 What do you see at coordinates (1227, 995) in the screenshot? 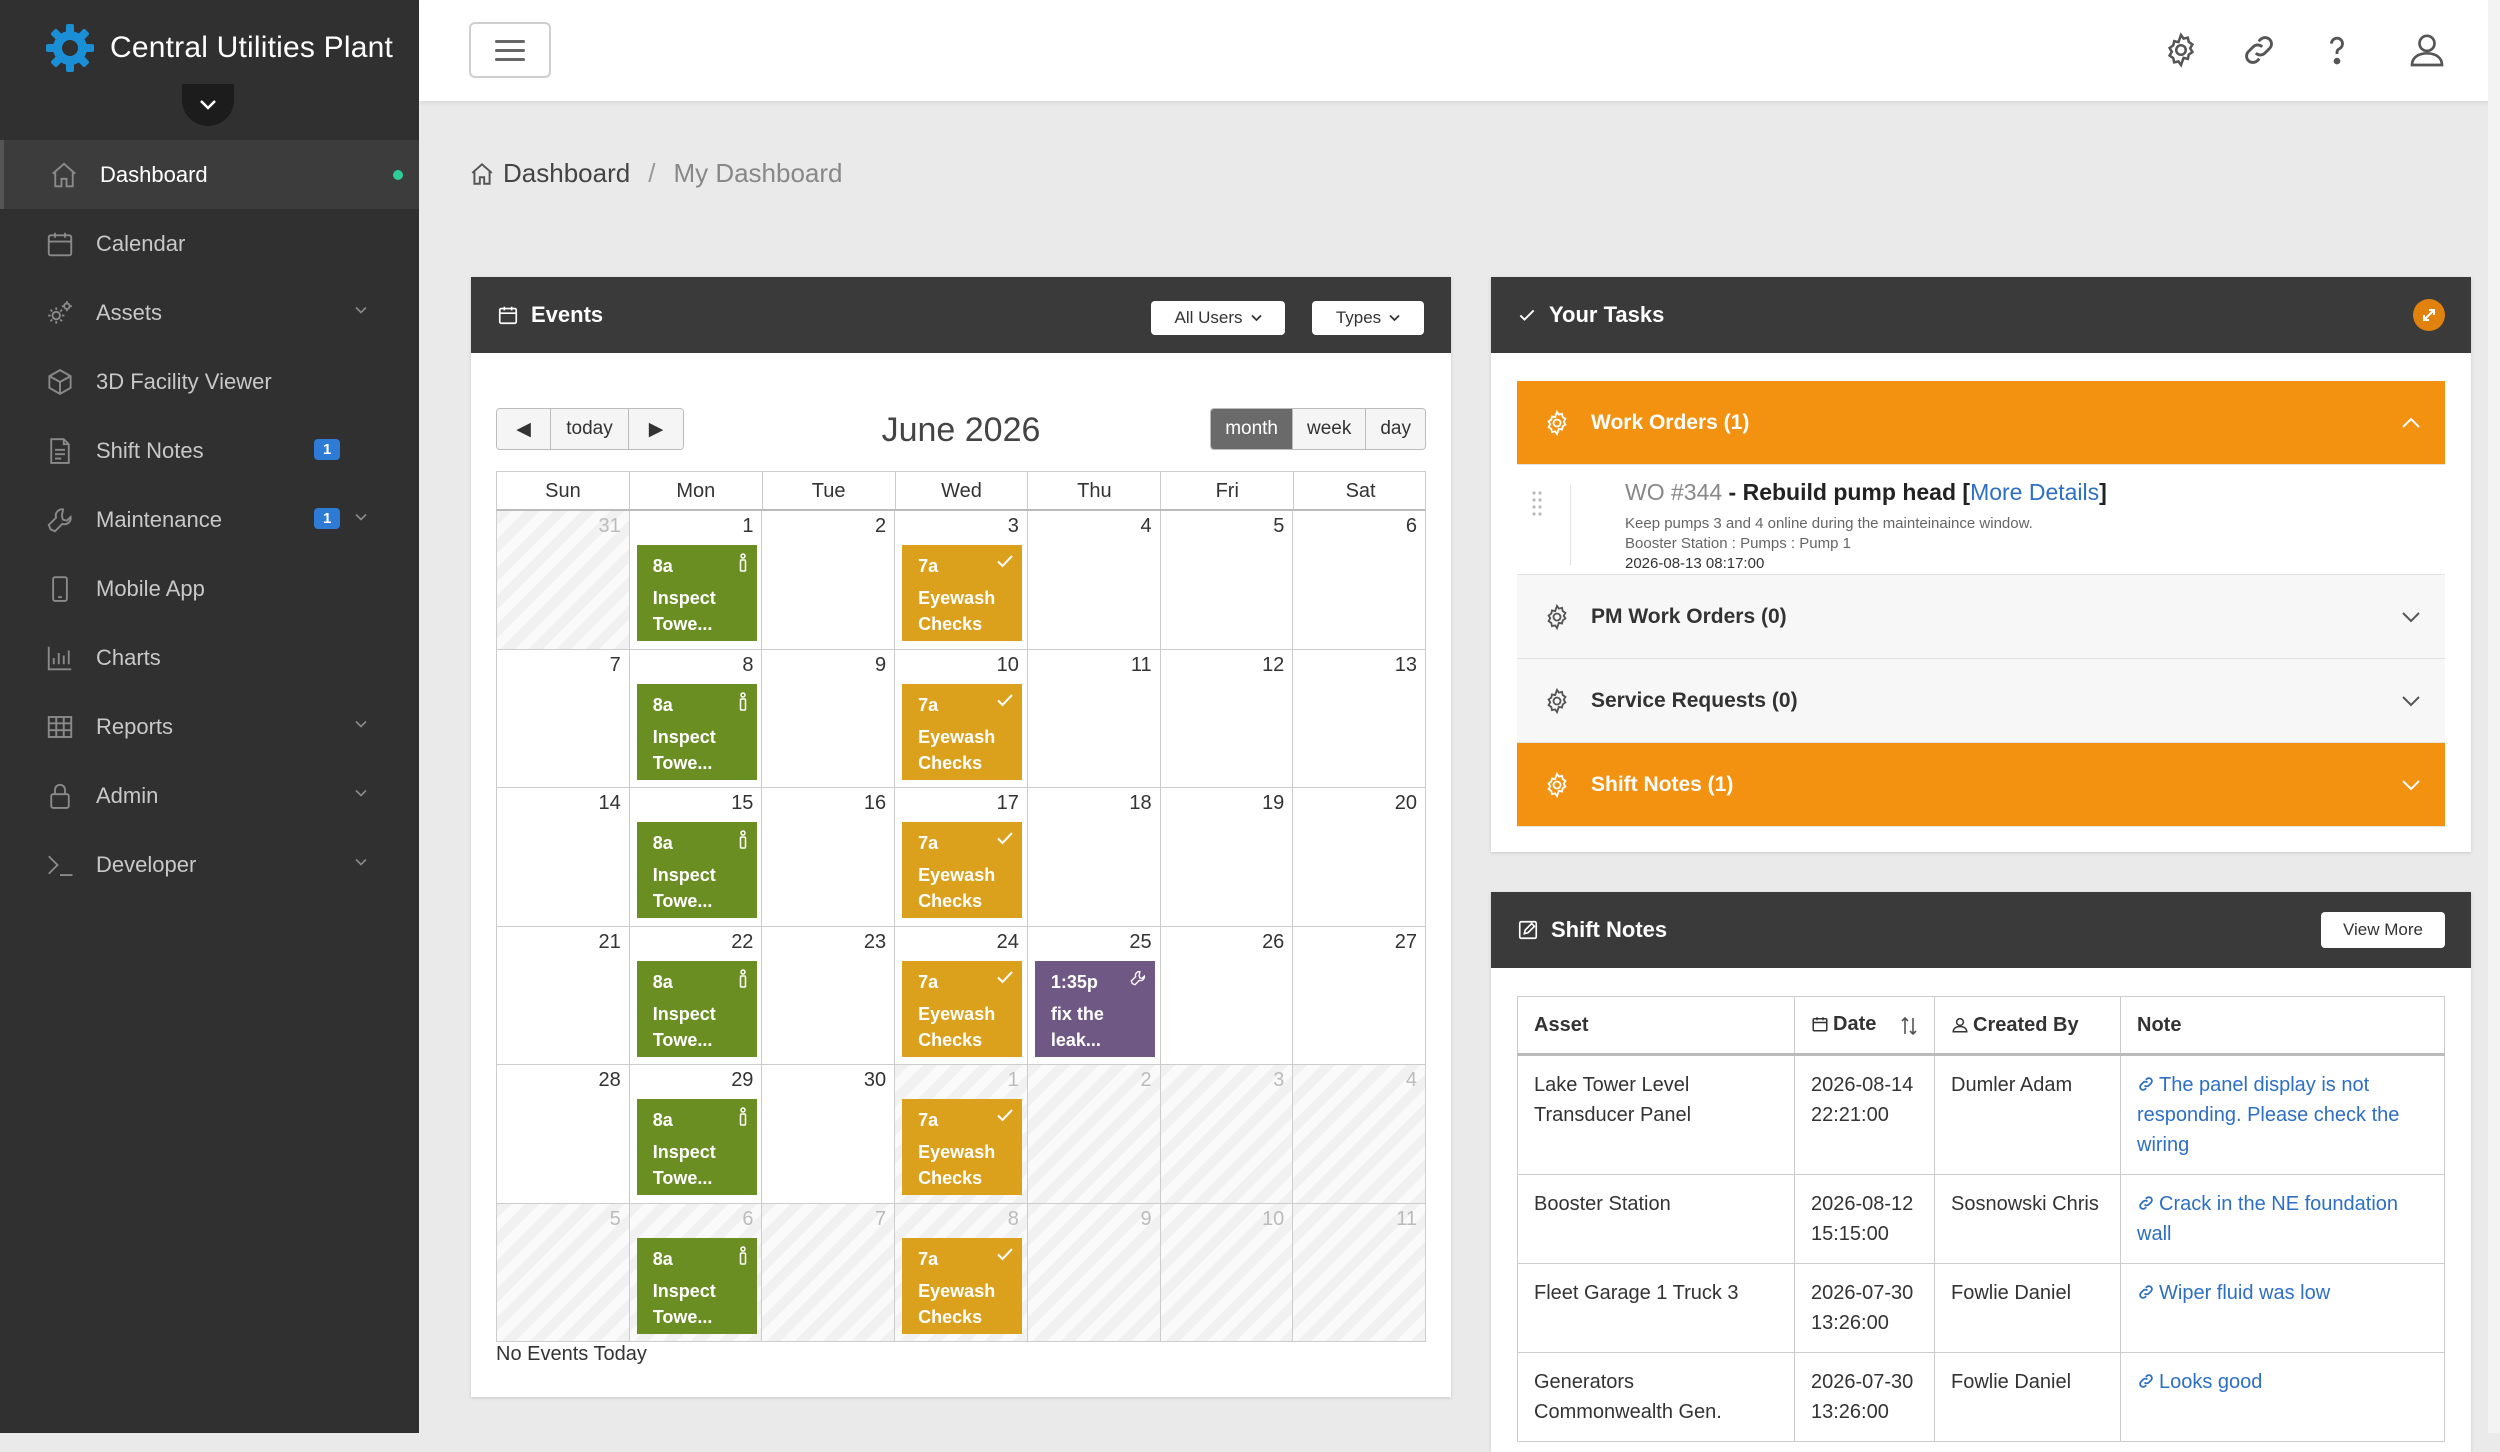
I see `calendar-day-cell: 26` at bounding box center [1227, 995].